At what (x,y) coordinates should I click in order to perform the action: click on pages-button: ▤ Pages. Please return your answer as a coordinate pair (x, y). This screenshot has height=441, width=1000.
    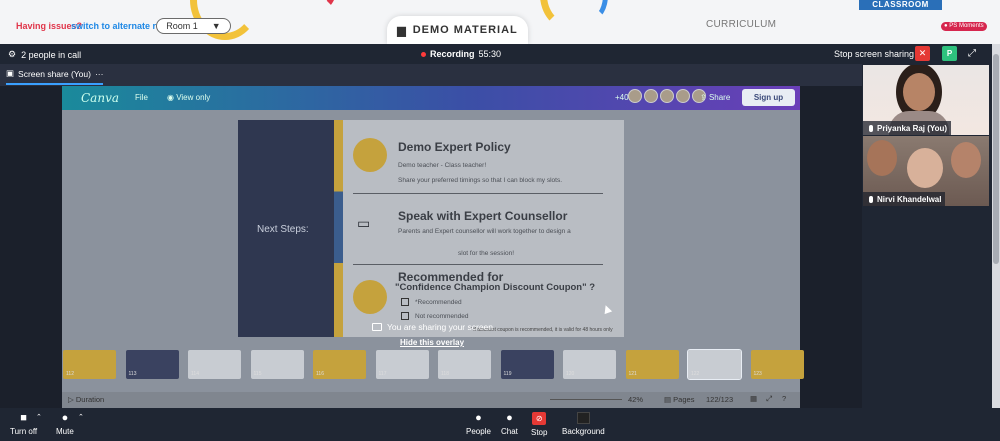
    Looking at the image, I should click on (679, 399).